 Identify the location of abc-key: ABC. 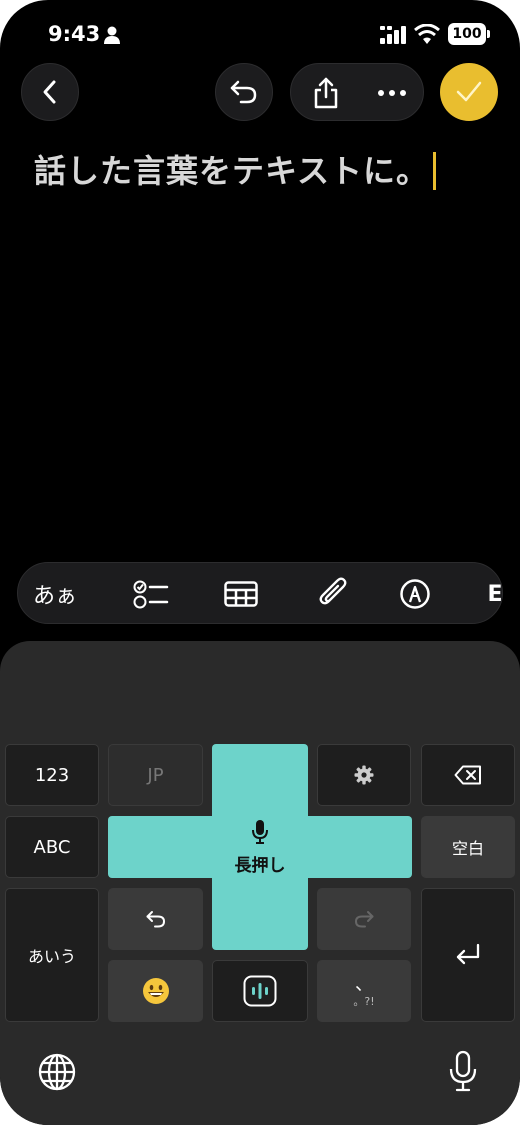
(52, 847).